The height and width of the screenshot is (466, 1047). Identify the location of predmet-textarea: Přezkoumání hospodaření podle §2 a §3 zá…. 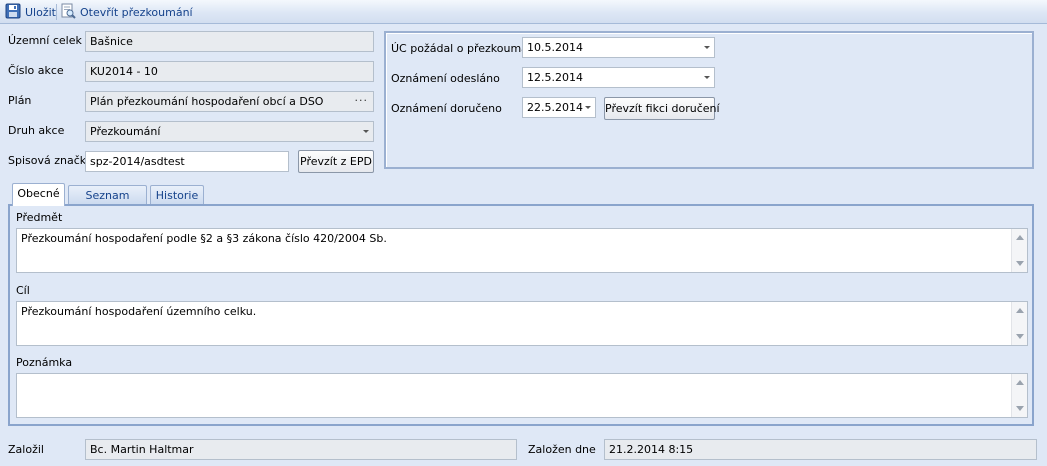
(522, 250).